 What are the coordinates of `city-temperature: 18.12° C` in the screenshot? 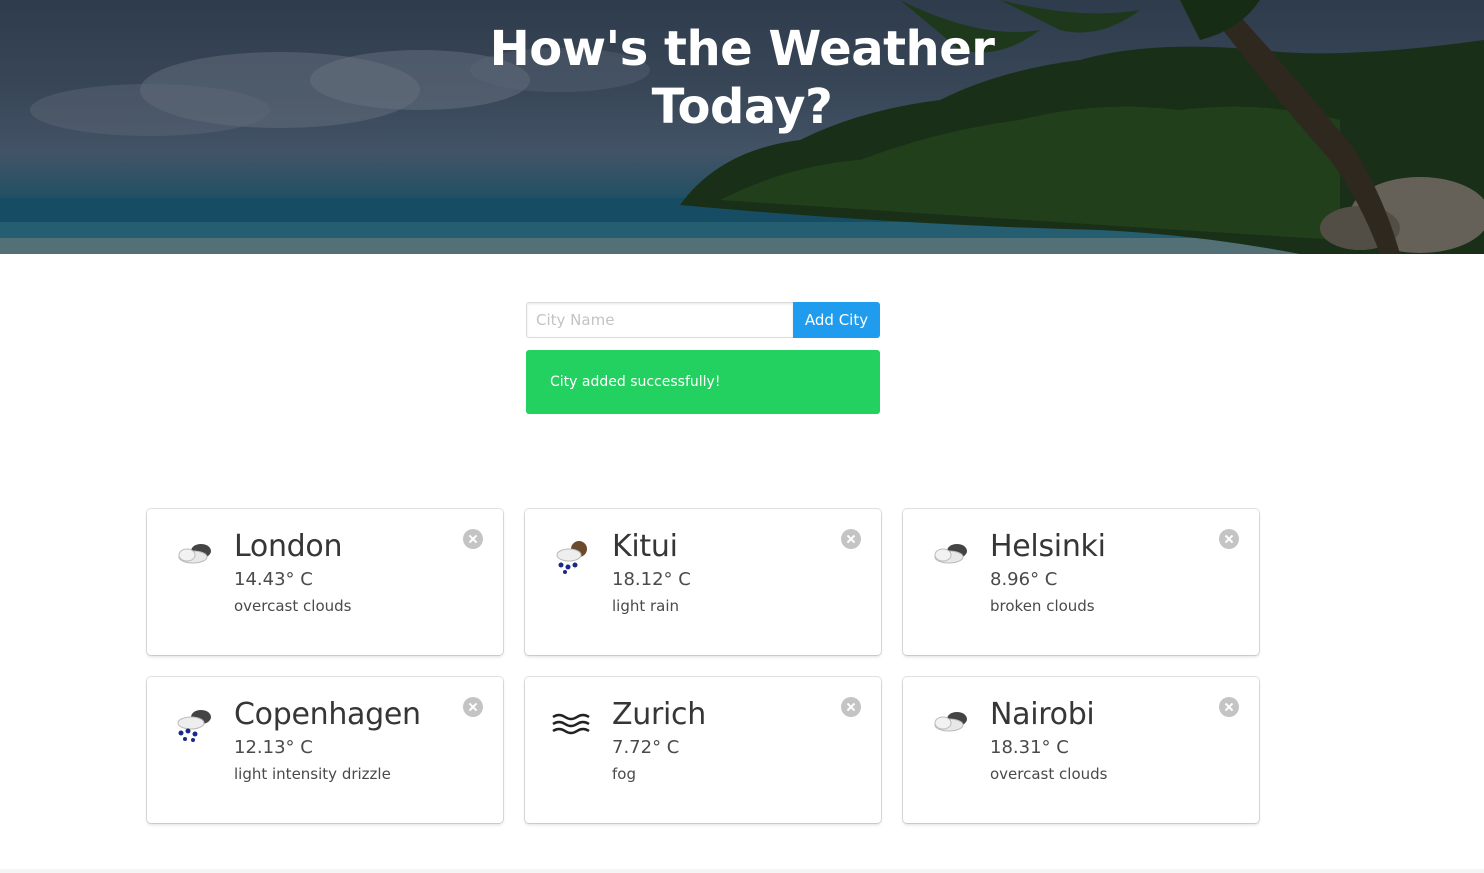 It's located at (651, 579).